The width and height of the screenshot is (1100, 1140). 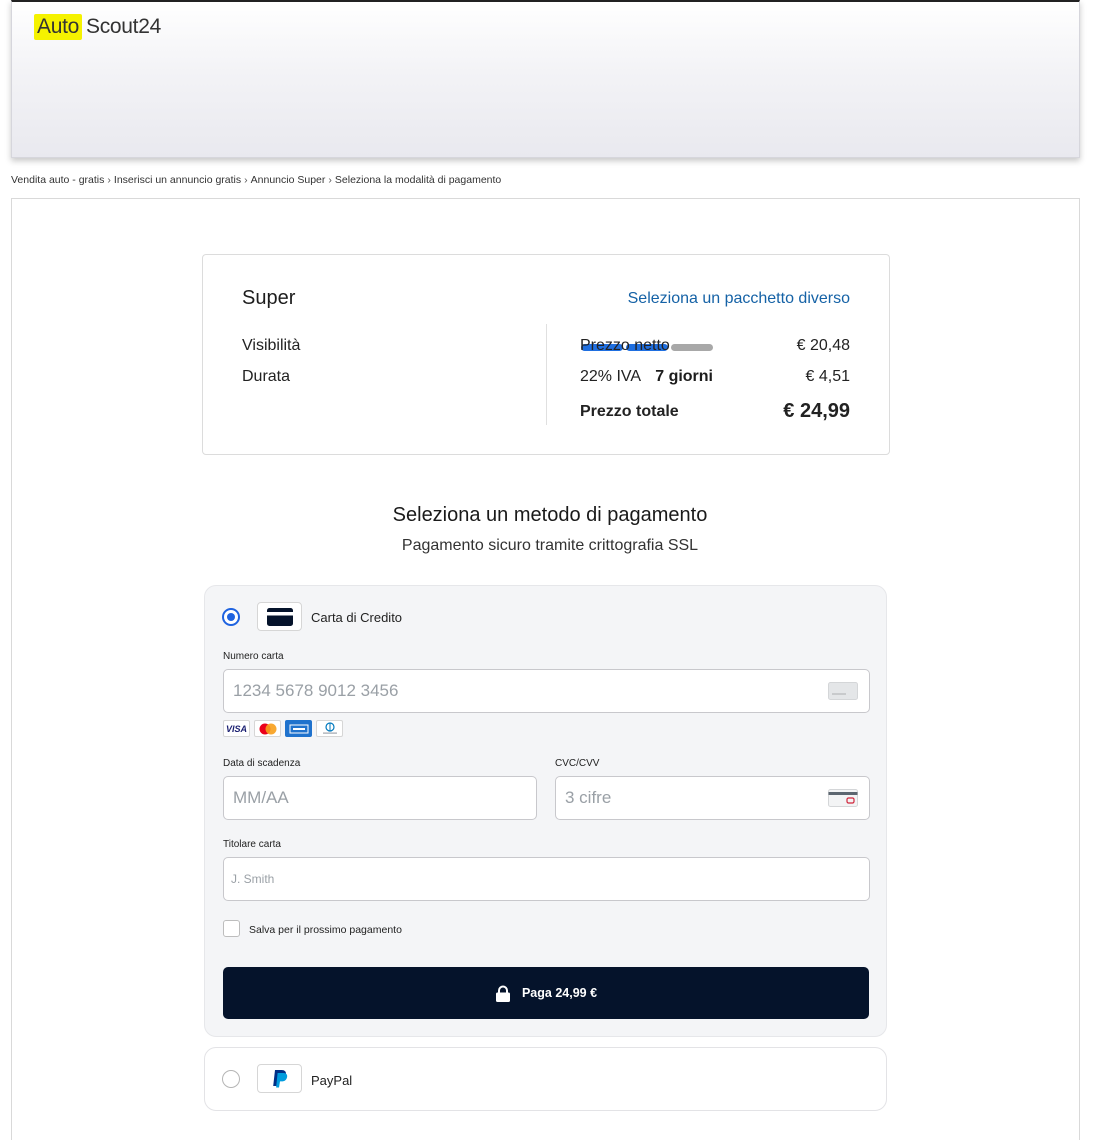 What do you see at coordinates (252, 844) in the screenshot?
I see `holder-label: Titolare carta` at bounding box center [252, 844].